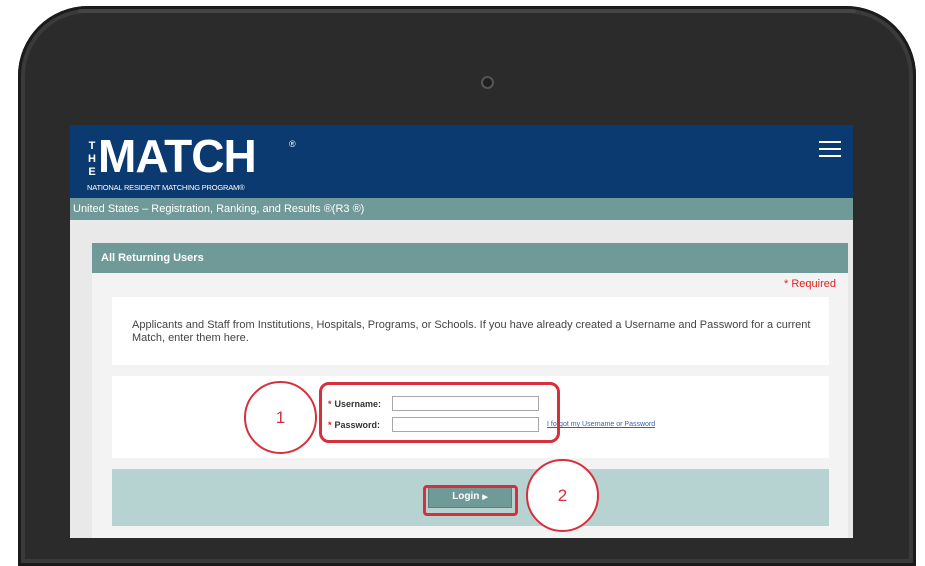  What do you see at coordinates (166, 187) in the screenshot?
I see `logo-subtitle: NATIONAL RESIDENT MATCHING PROGRAM®` at bounding box center [166, 187].